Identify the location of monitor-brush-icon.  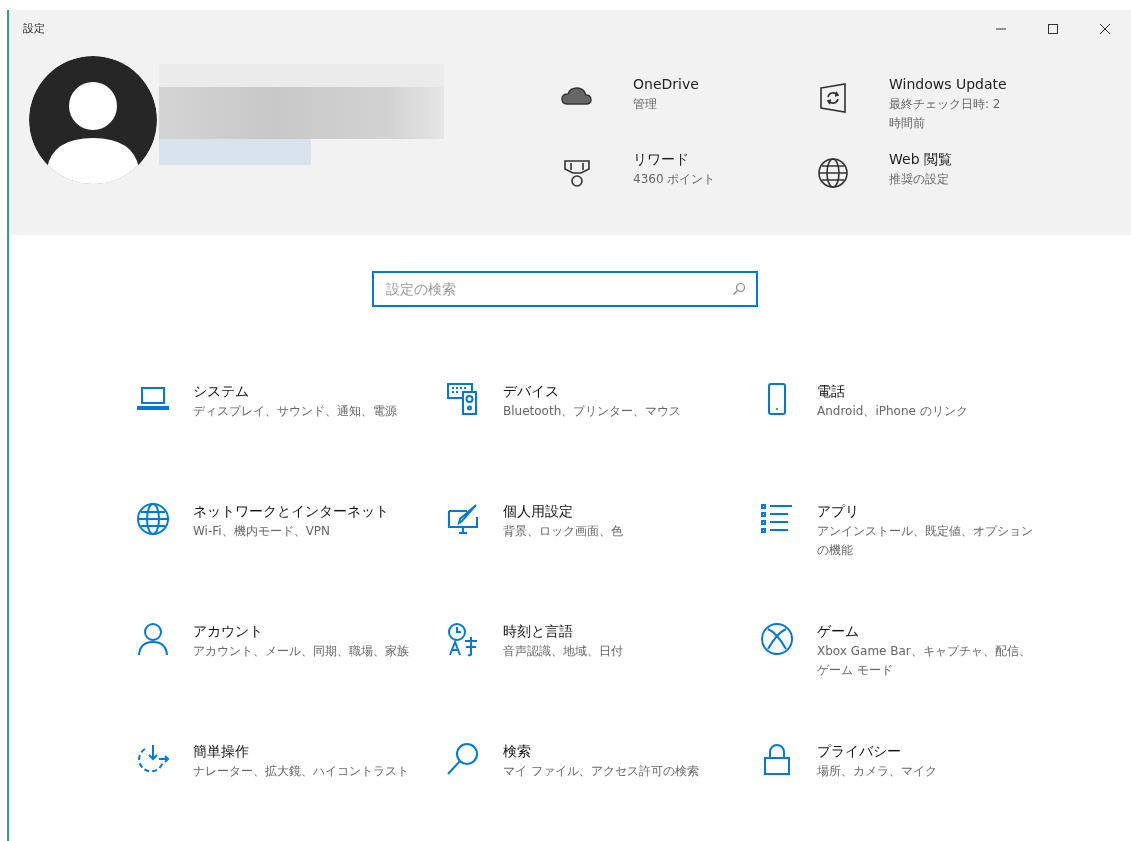
(463, 519).